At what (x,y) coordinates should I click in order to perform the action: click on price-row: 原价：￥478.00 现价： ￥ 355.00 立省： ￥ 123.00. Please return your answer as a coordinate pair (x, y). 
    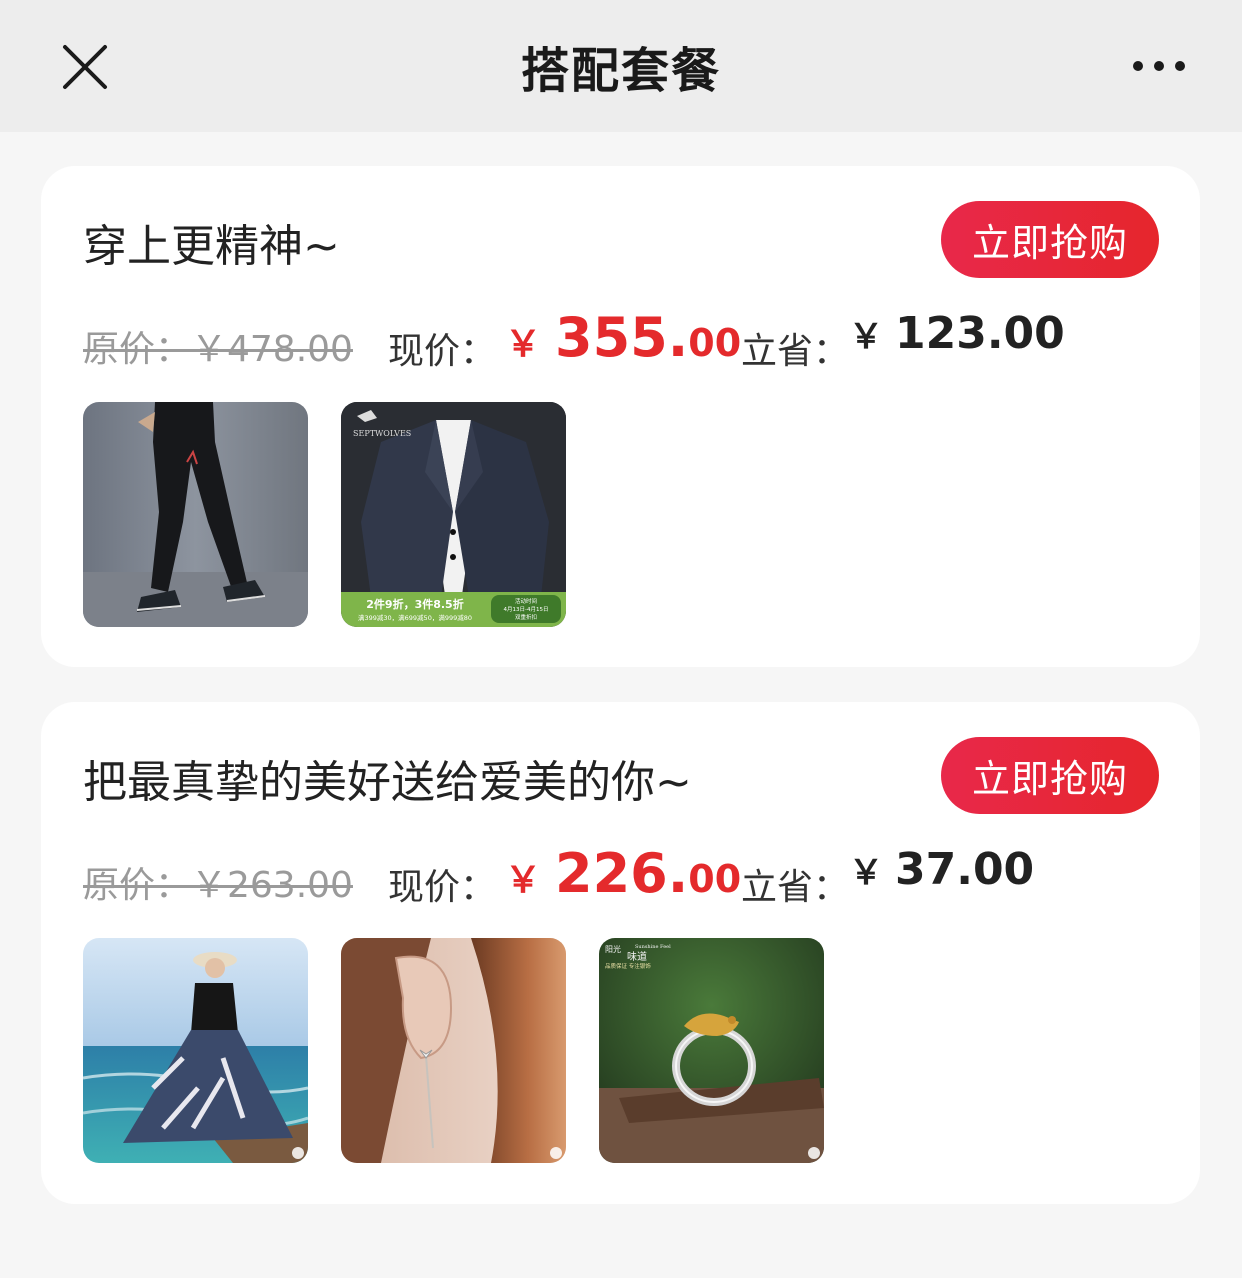
    Looking at the image, I should click on (623, 342).